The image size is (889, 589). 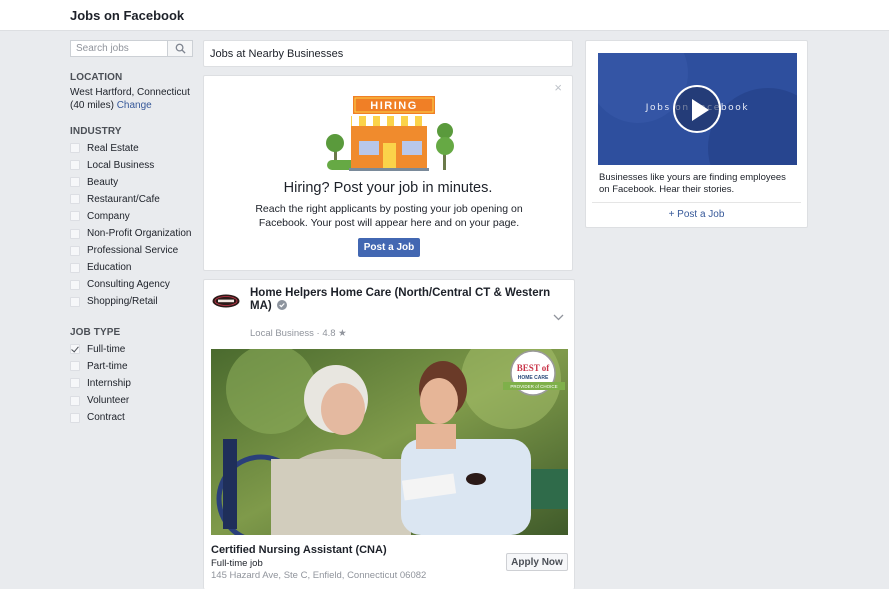 I want to click on industry-filter-non-profit-organization: Non-Profit Organization, so click(x=131, y=234).